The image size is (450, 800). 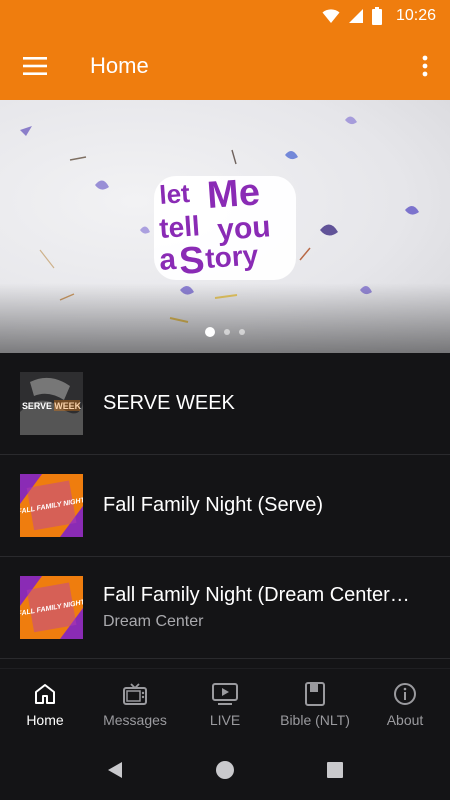 I want to click on thumbnail-serve-week: SERVE WEEK, so click(x=51, y=403).